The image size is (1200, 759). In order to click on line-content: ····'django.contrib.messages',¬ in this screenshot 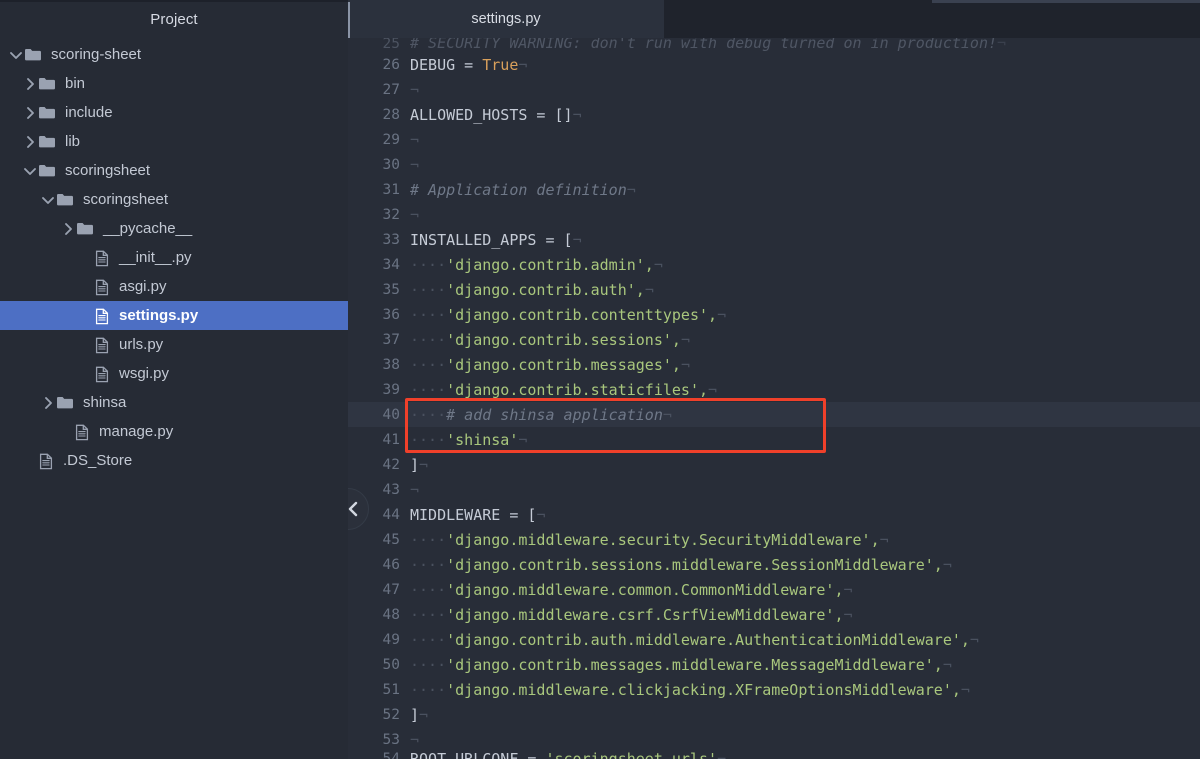, I will do `click(550, 365)`.